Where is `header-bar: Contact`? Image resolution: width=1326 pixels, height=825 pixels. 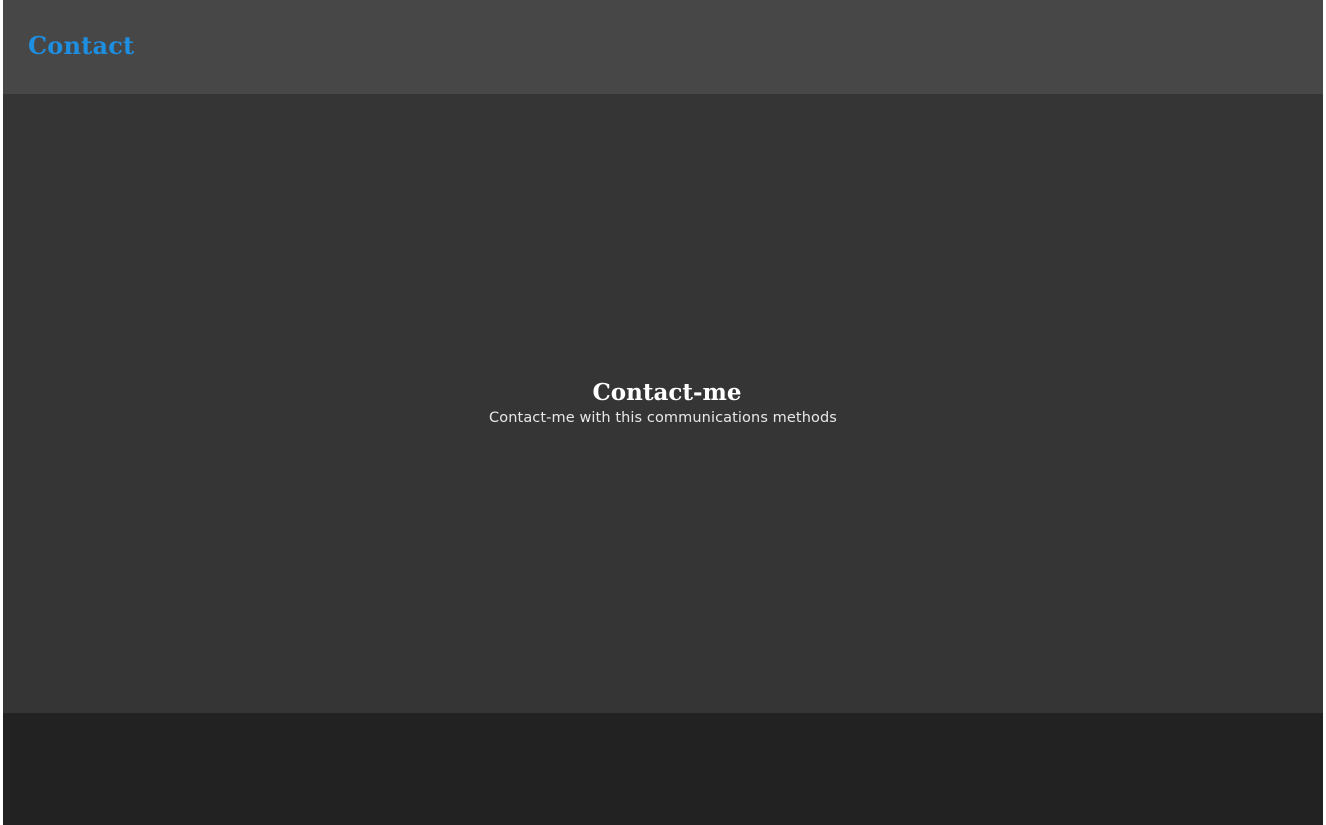
header-bar: Contact is located at coordinates (663, 47).